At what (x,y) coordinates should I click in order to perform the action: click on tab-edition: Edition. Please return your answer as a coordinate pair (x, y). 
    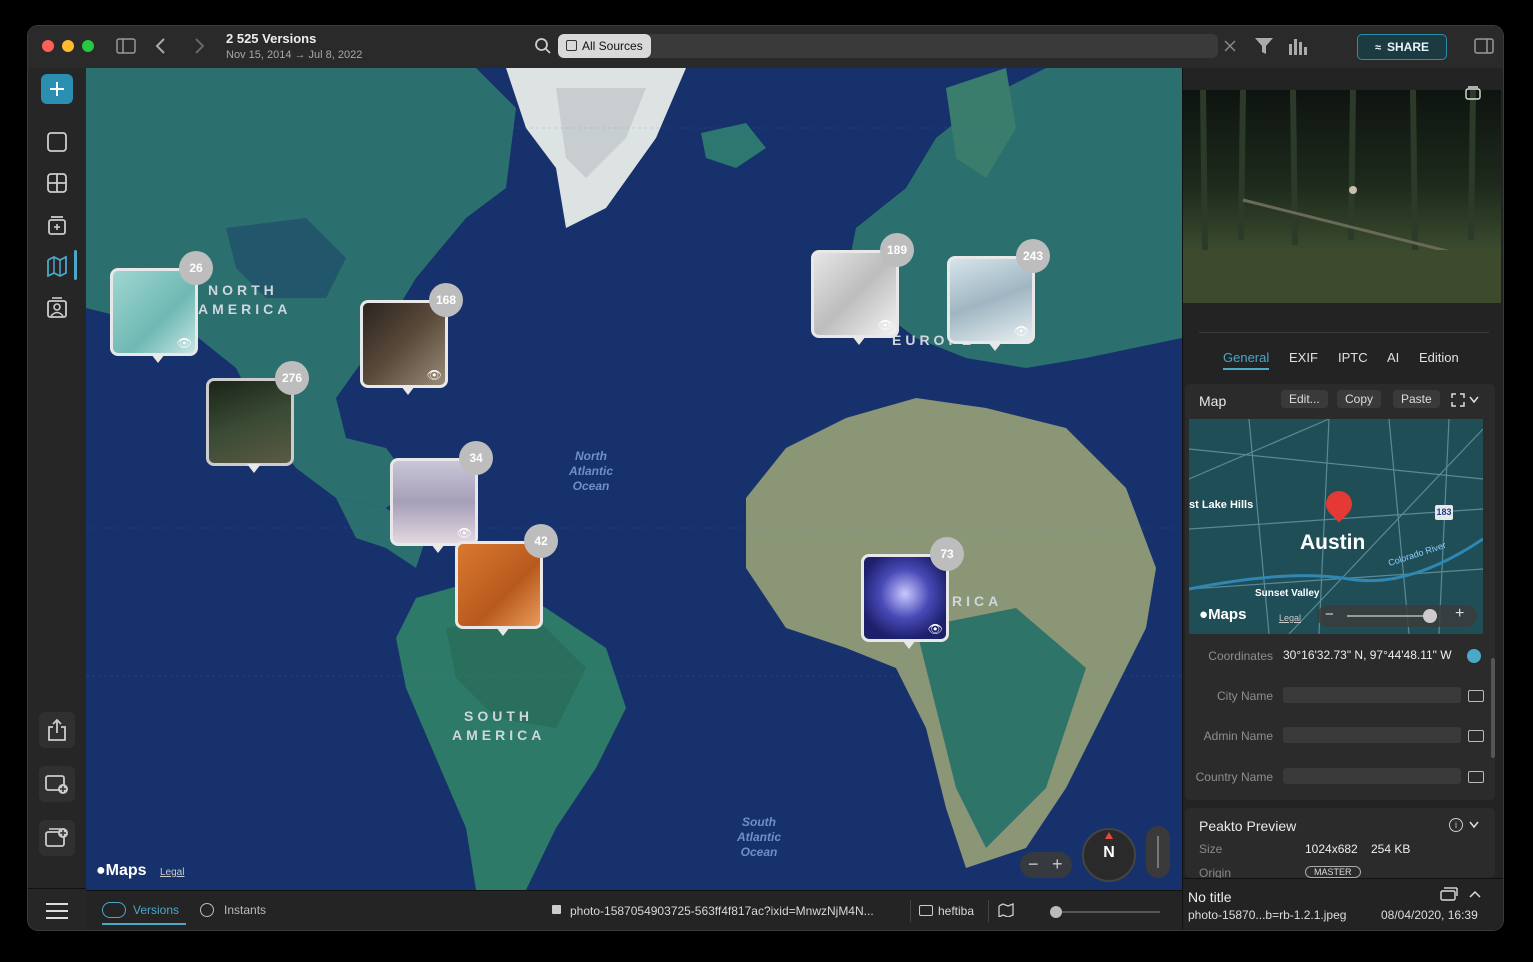
    Looking at the image, I should click on (1439, 357).